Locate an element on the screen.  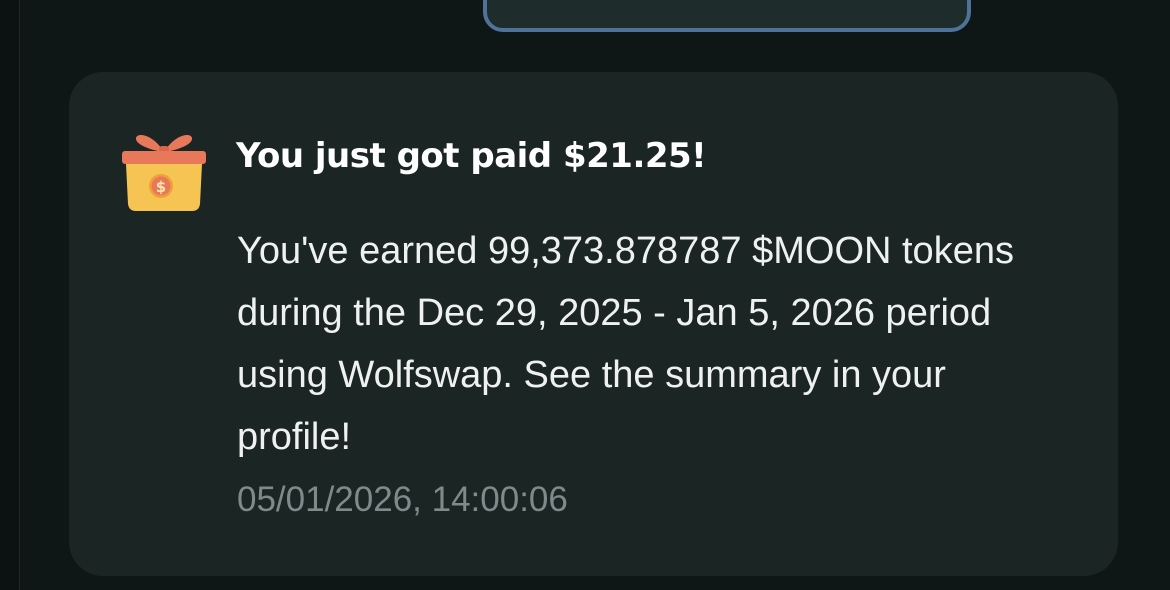
left-divider is located at coordinates (10, 295).